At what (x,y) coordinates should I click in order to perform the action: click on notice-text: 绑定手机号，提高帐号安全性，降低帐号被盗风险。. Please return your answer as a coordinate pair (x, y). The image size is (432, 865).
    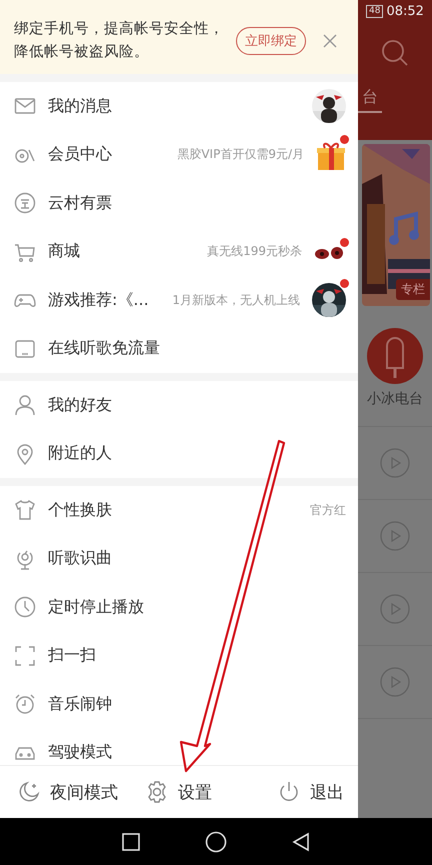
    Looking at the image, I should click on (119, 41).